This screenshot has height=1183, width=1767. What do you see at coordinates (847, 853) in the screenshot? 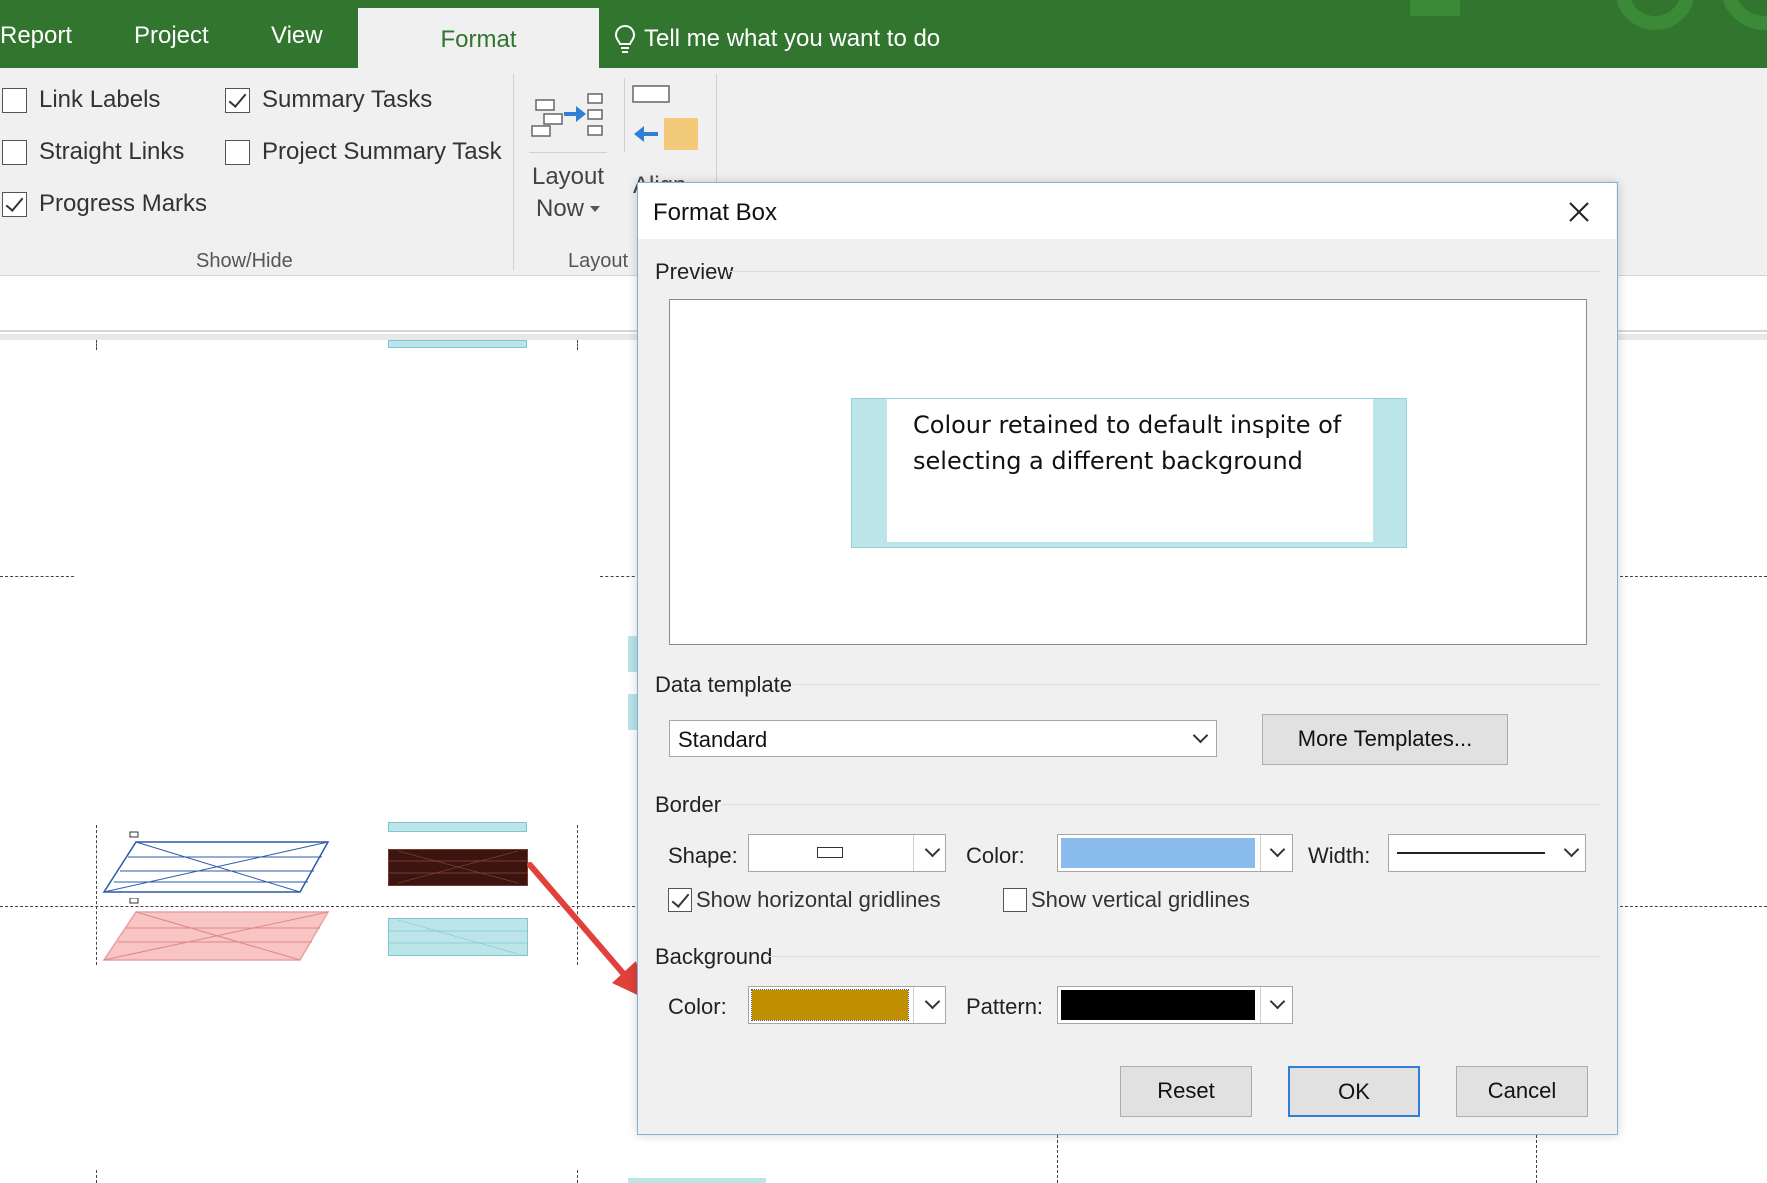
I see `border-shape-select` at bounding box center [847, 853].